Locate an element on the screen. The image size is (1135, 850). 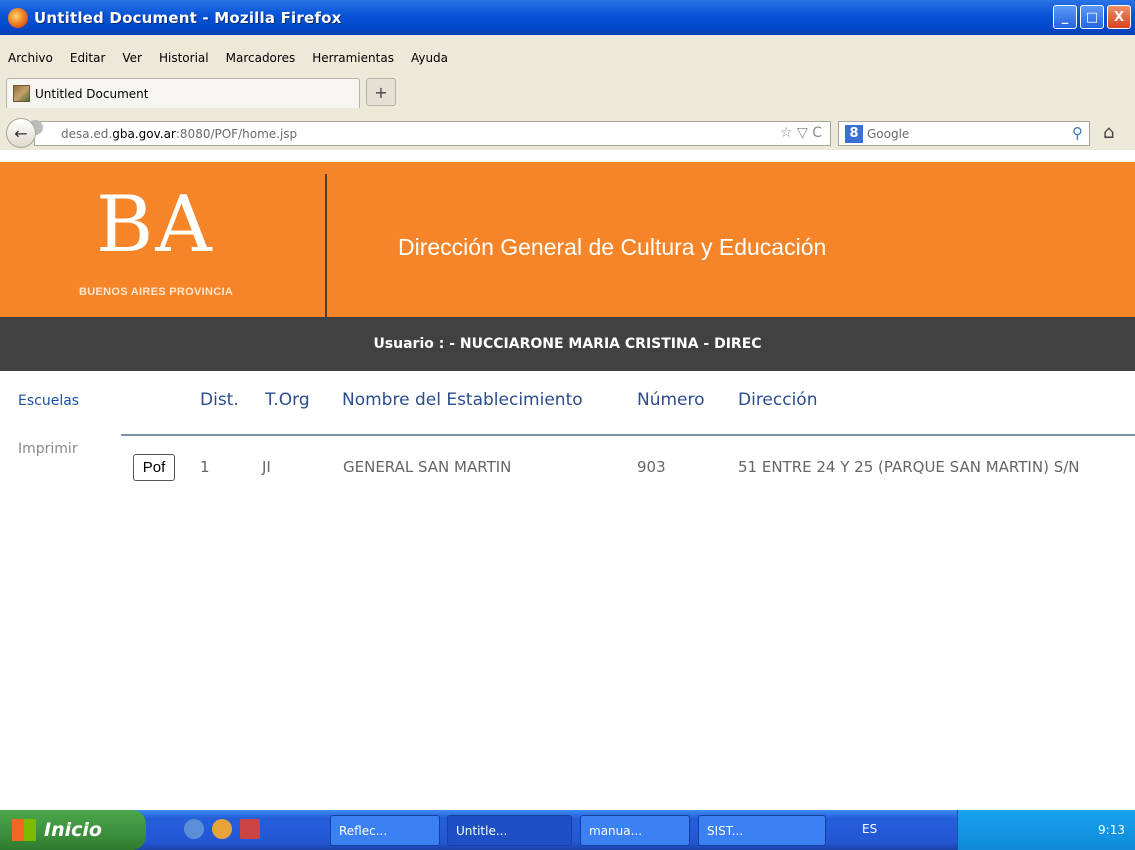
search-bar: 8 Google ⚲ is located at coordinates (964, 133).